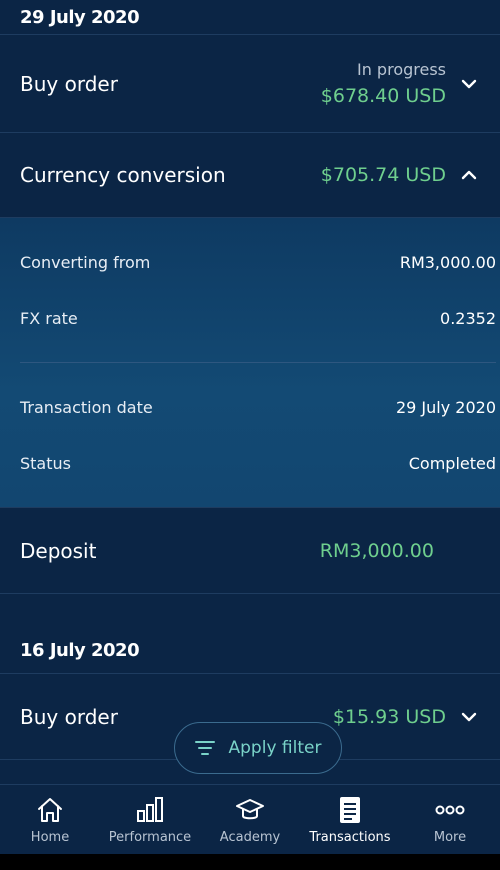  I want to click on graduation-cap-icon, so click(250, 810).